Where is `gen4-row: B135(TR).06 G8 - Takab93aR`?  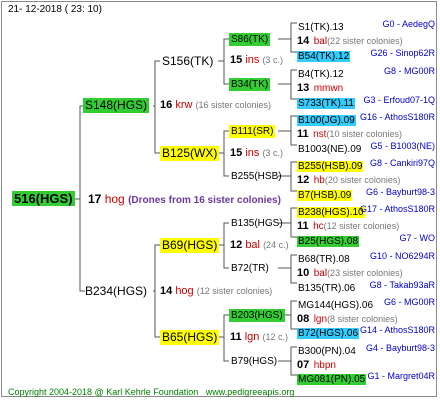
gen4-row: B135(TR).06 G8 - Takab93aR is located at coordinates (367, 287).